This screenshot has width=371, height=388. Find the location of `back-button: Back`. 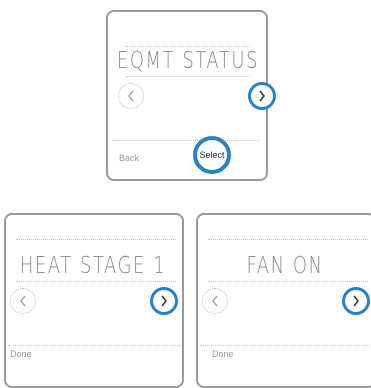

back-button: Back is located at coordinates (129, 158).